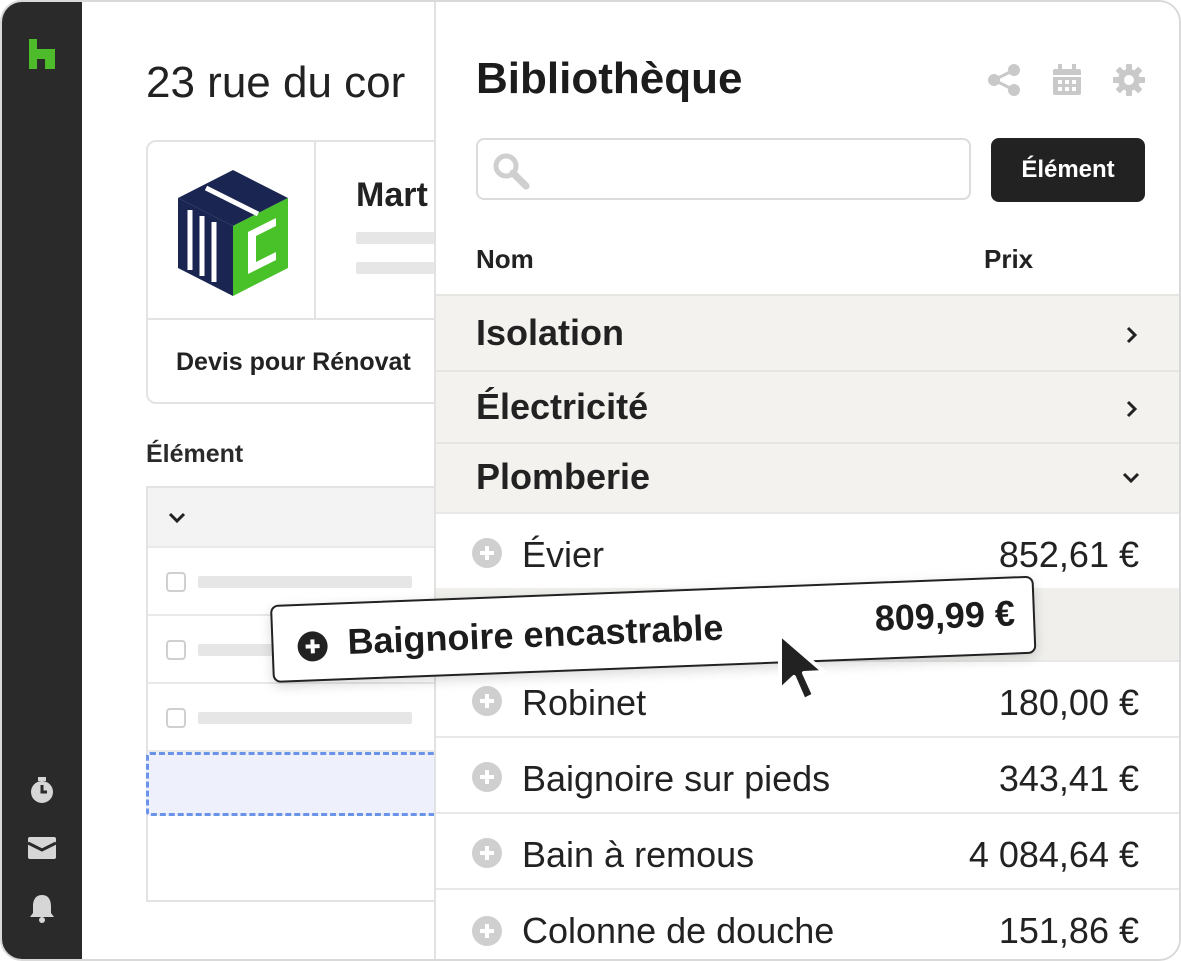 The width and height of the screenshot is (1181, 961). Describe the element at coordinates (678, 930) in the screenshot. I see `item-name: Colonne de douche` at that location.